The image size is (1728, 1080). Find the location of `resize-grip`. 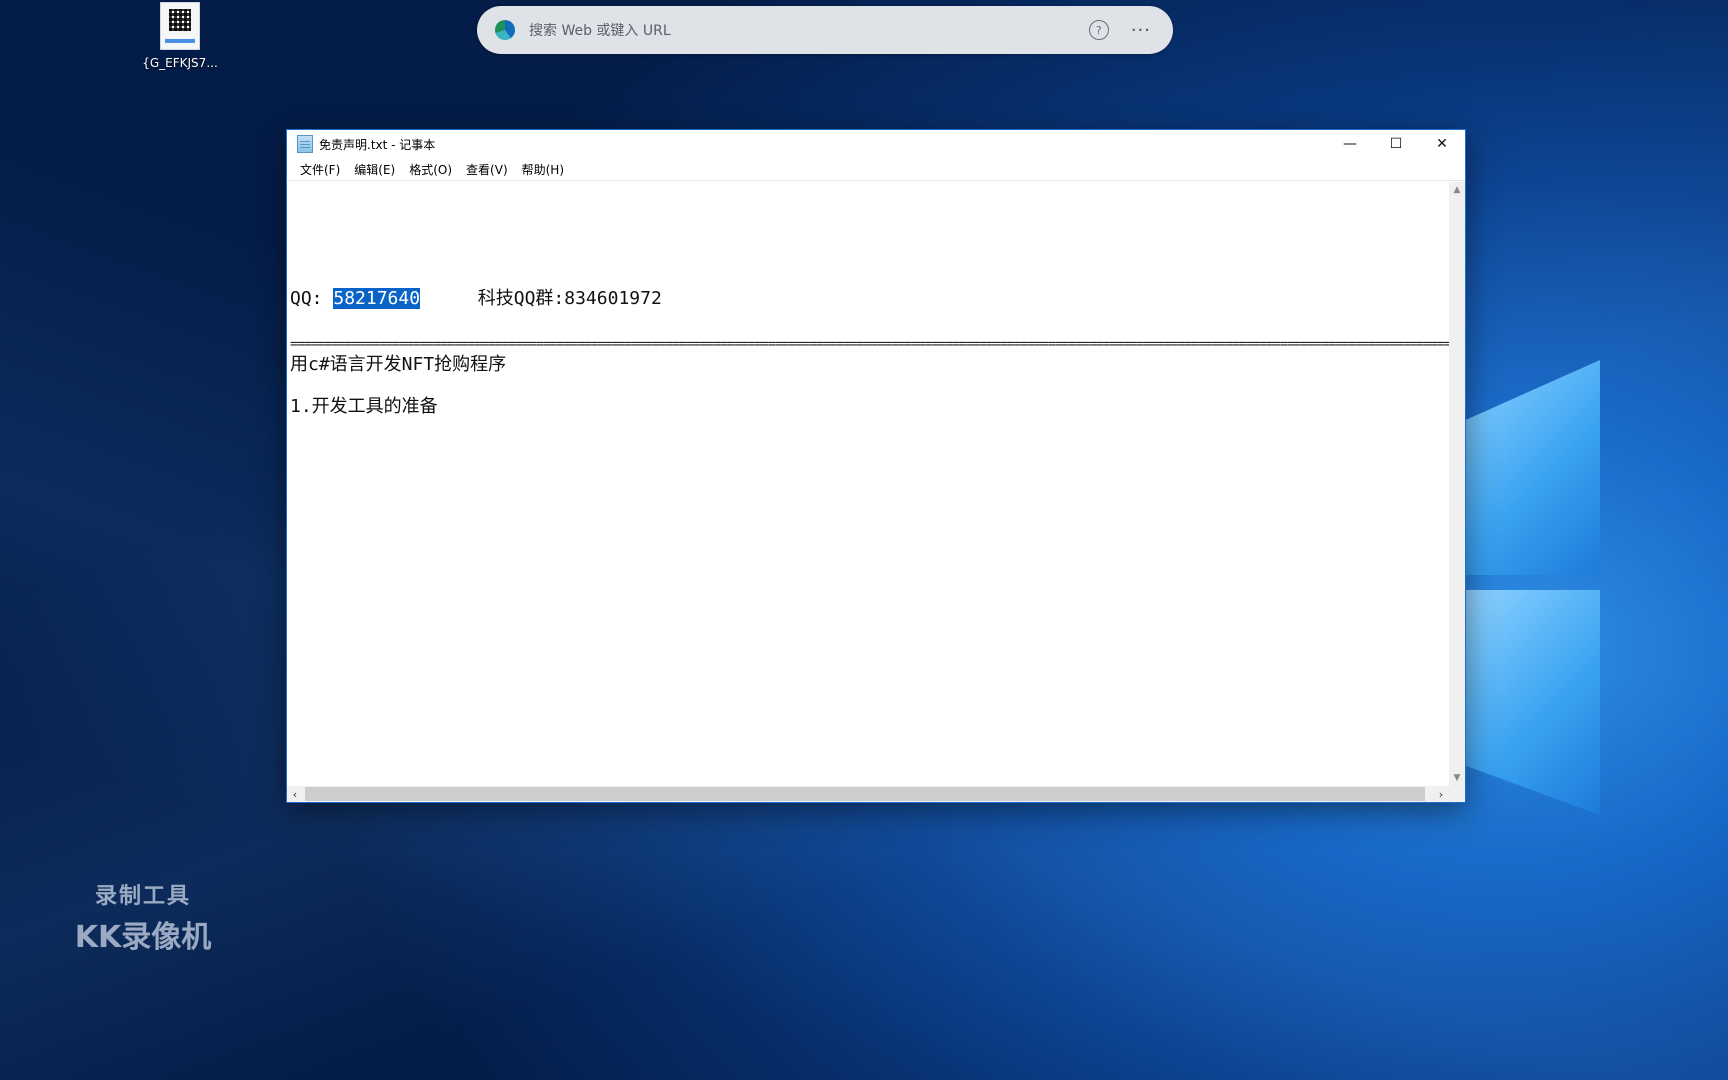

resize-grip is located at coordinates (1457, 794).